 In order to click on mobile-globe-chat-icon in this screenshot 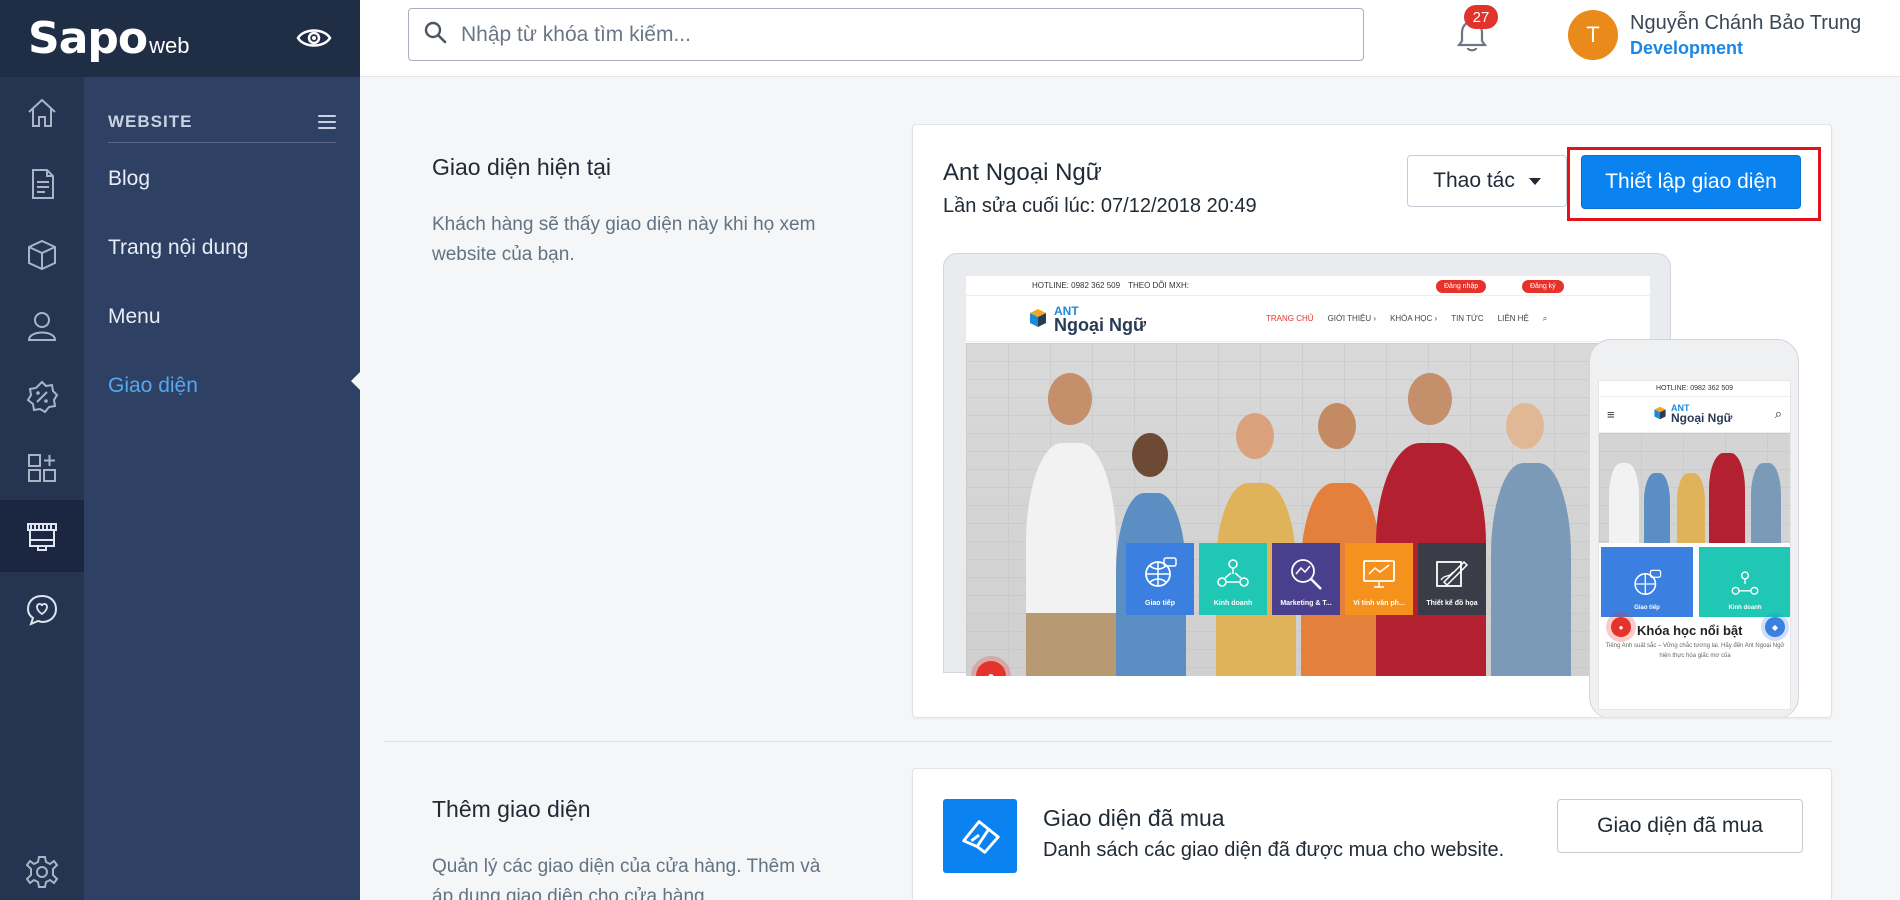, I will do `click(1648, 582)`.